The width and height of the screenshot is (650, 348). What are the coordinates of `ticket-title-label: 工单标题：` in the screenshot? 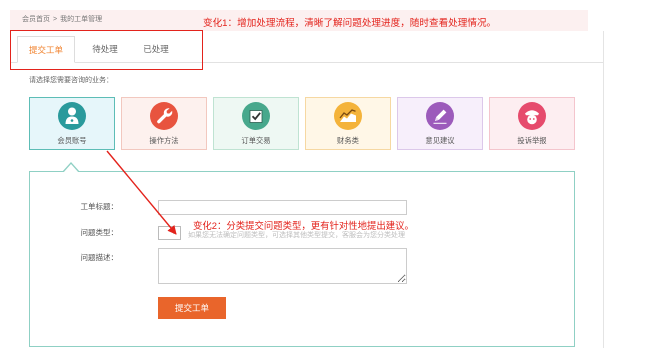 It's located at (99, 206).